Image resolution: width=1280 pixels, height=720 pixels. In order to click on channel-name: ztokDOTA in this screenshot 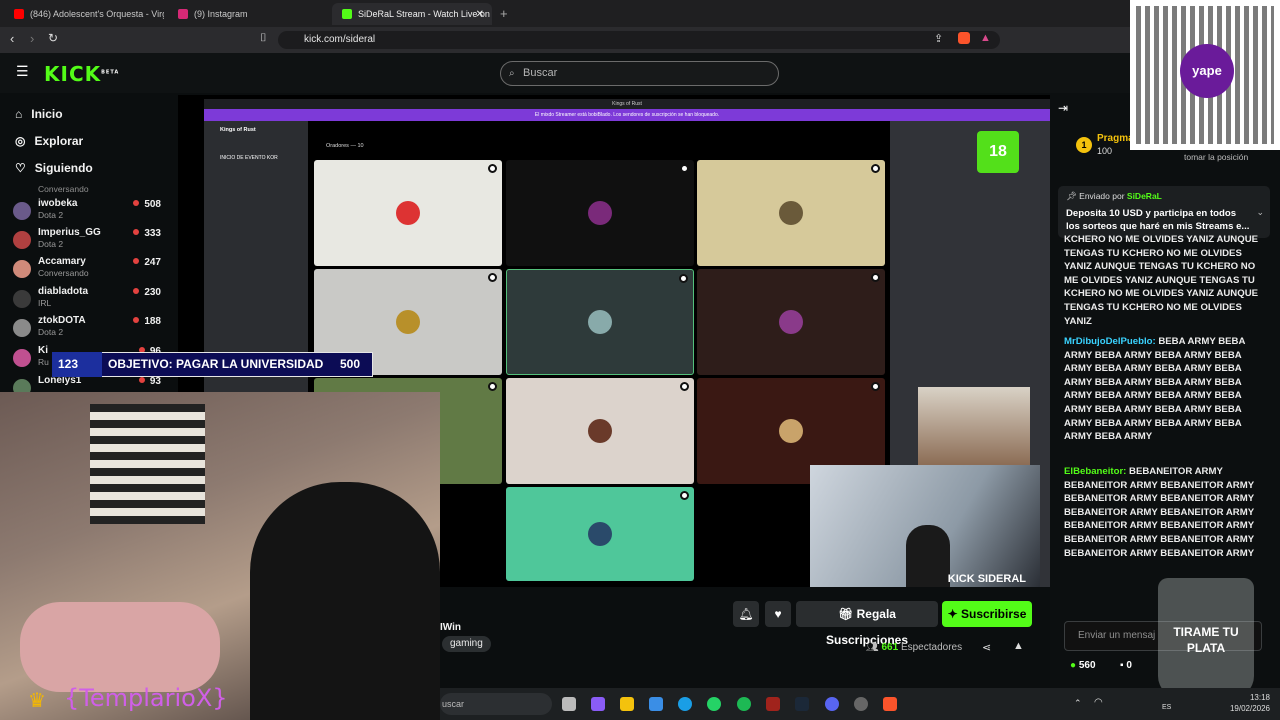, I will do `click(62, 320)`.